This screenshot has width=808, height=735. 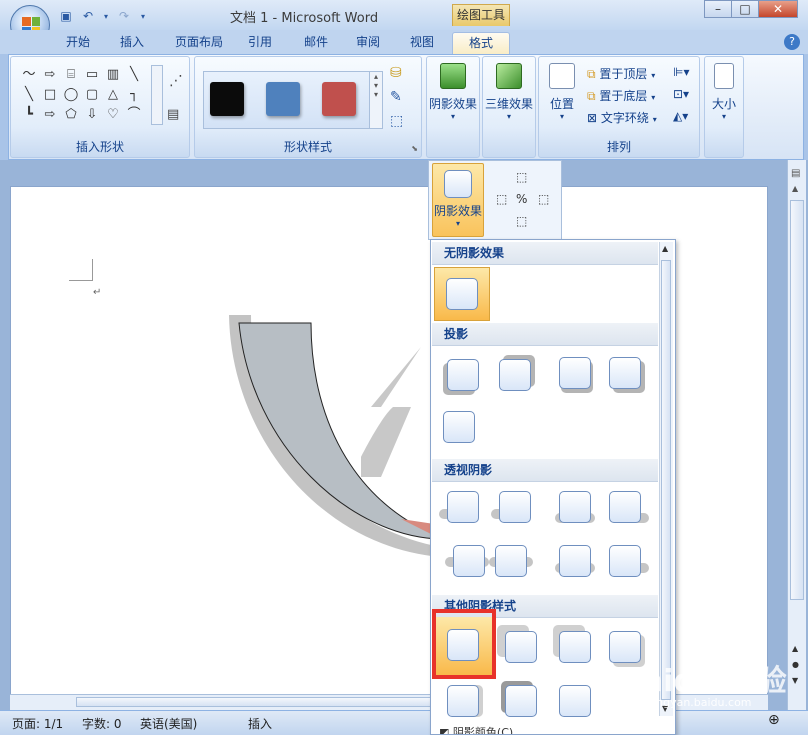 I want to click on dropdown-arrow-icon: ▾, so click(x=106, y=16).